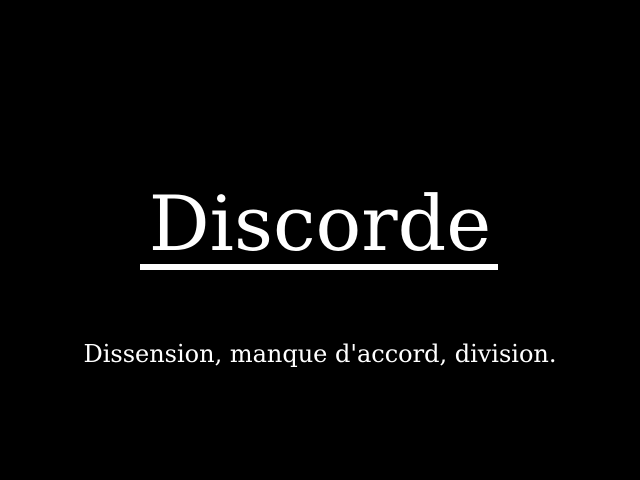 Image resolution: width=640 pixels, height=480 pixels. I want to click on definition-text: Dissension, manque d'accord, division., so click(320, 354).